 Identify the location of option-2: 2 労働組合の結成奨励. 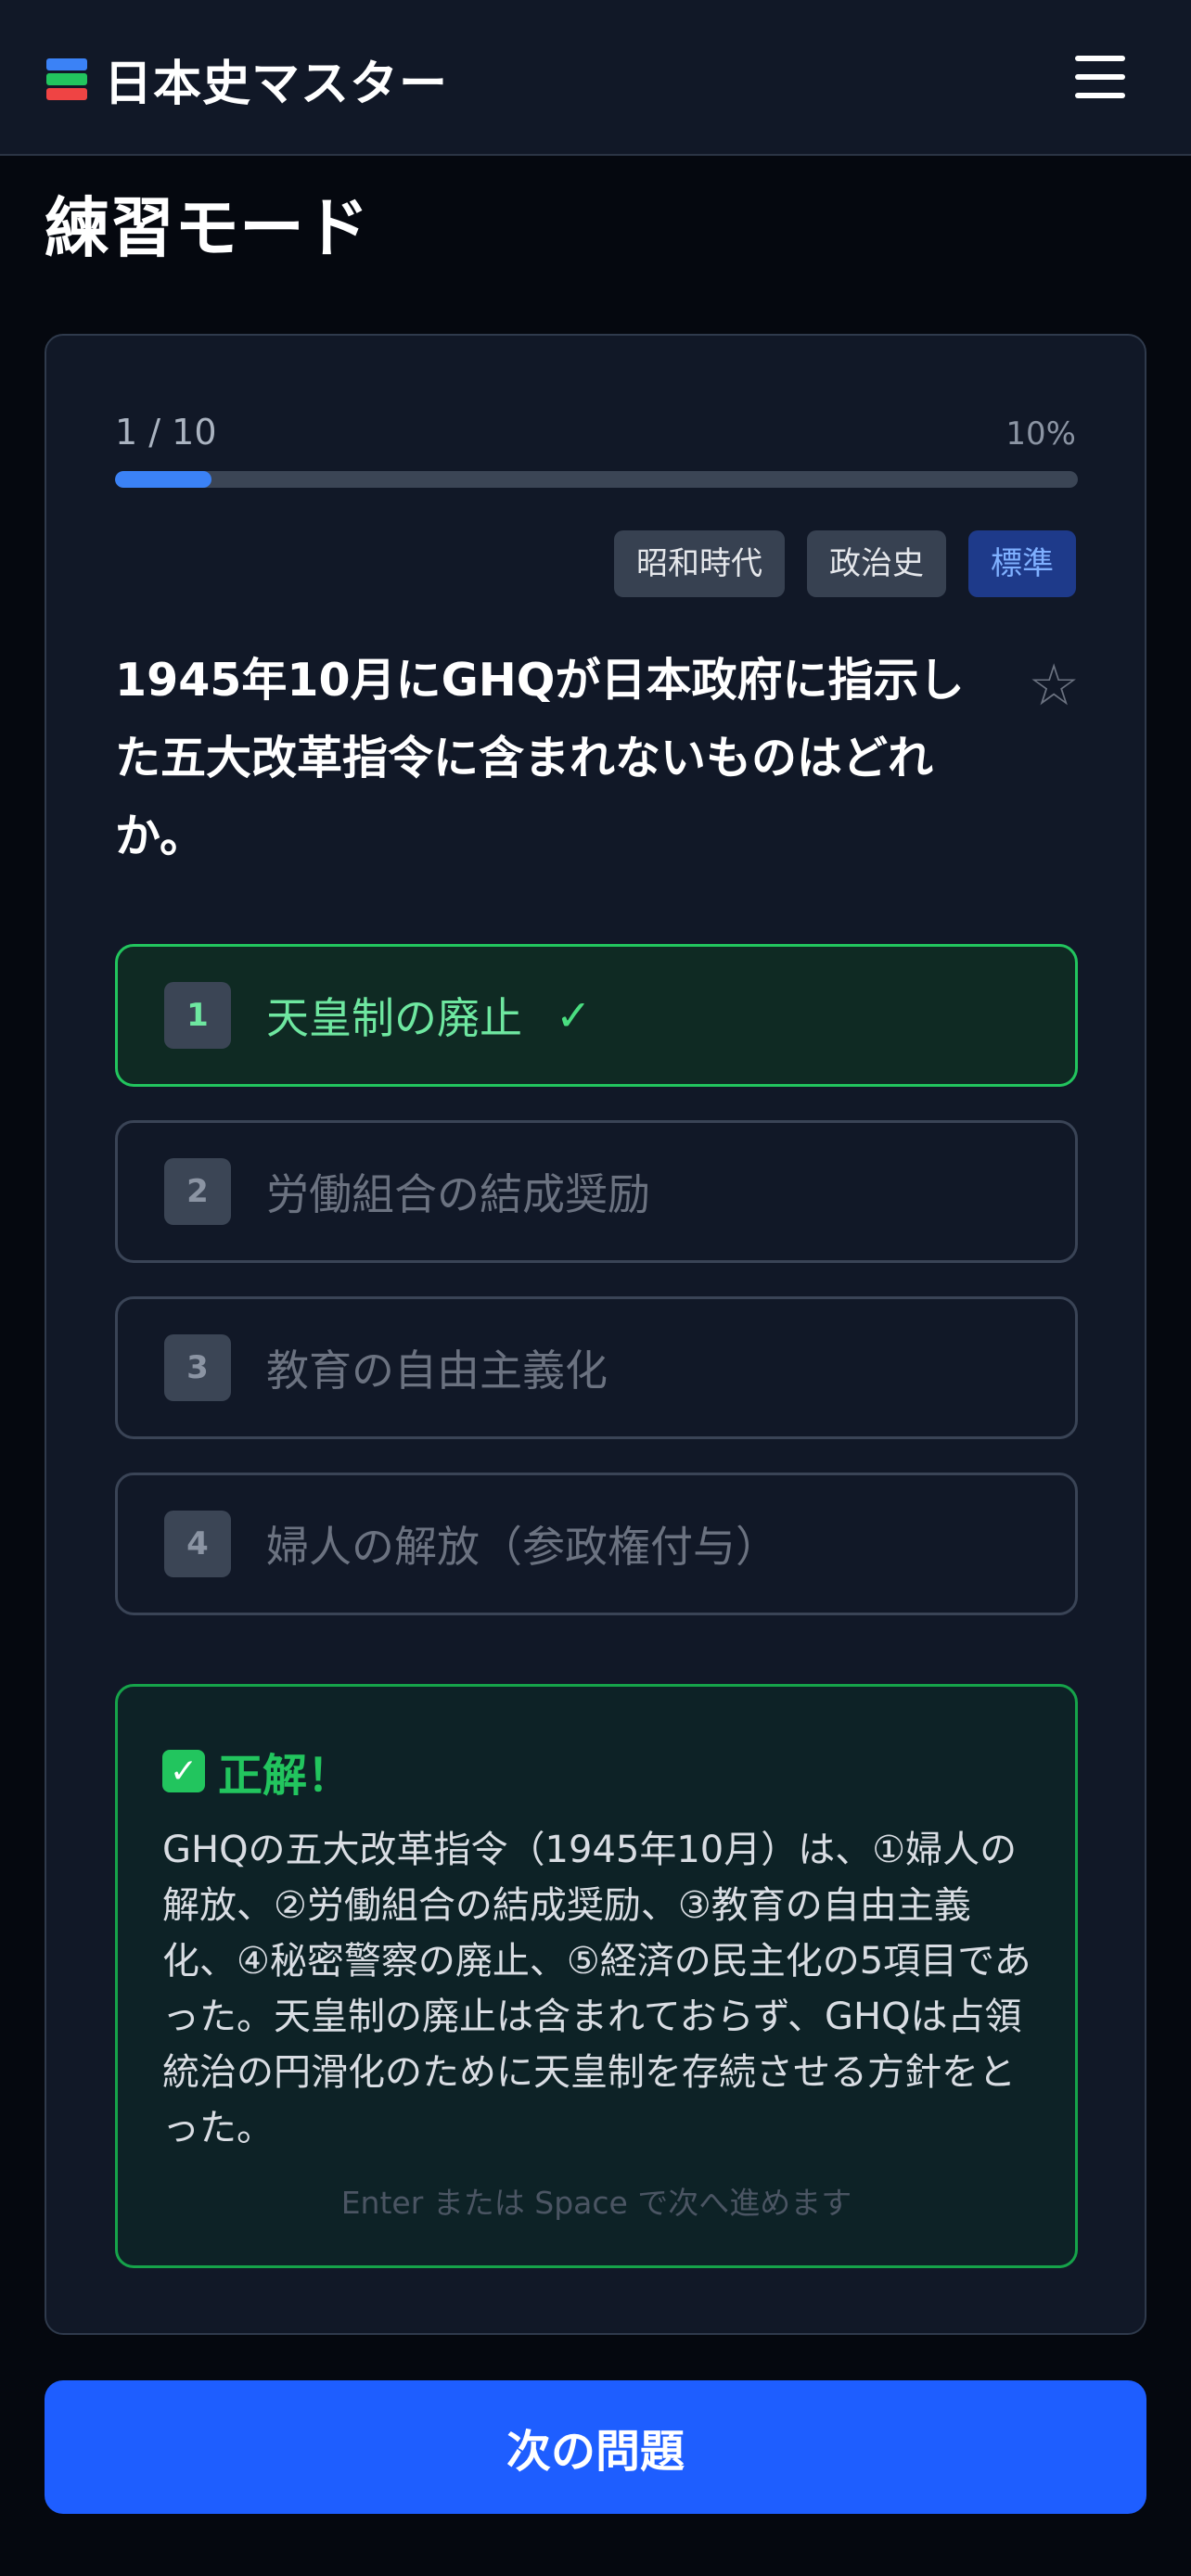
(597, 1191).